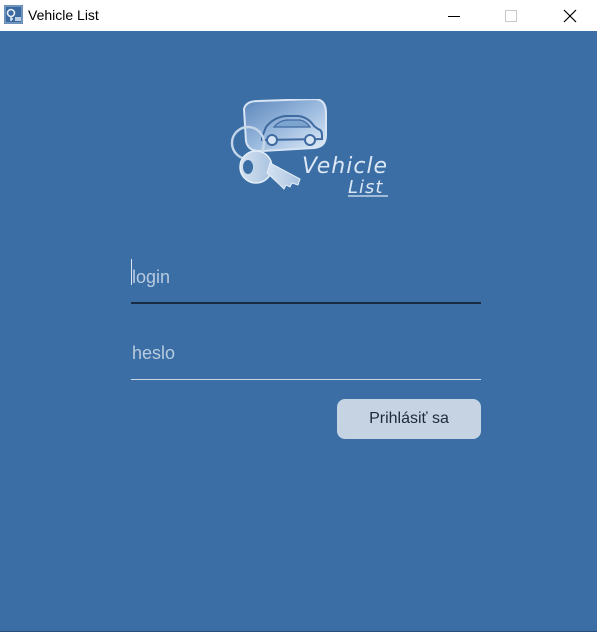 The height and width of the screenshot is (632, 597). I want to click on maximize-button, so click(511, 15).